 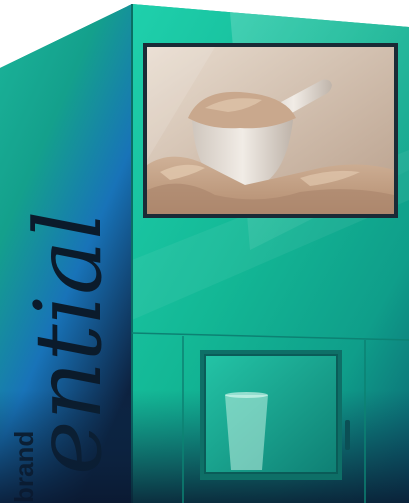 I want to click on dispenser-door, so click(x=271, y=414).